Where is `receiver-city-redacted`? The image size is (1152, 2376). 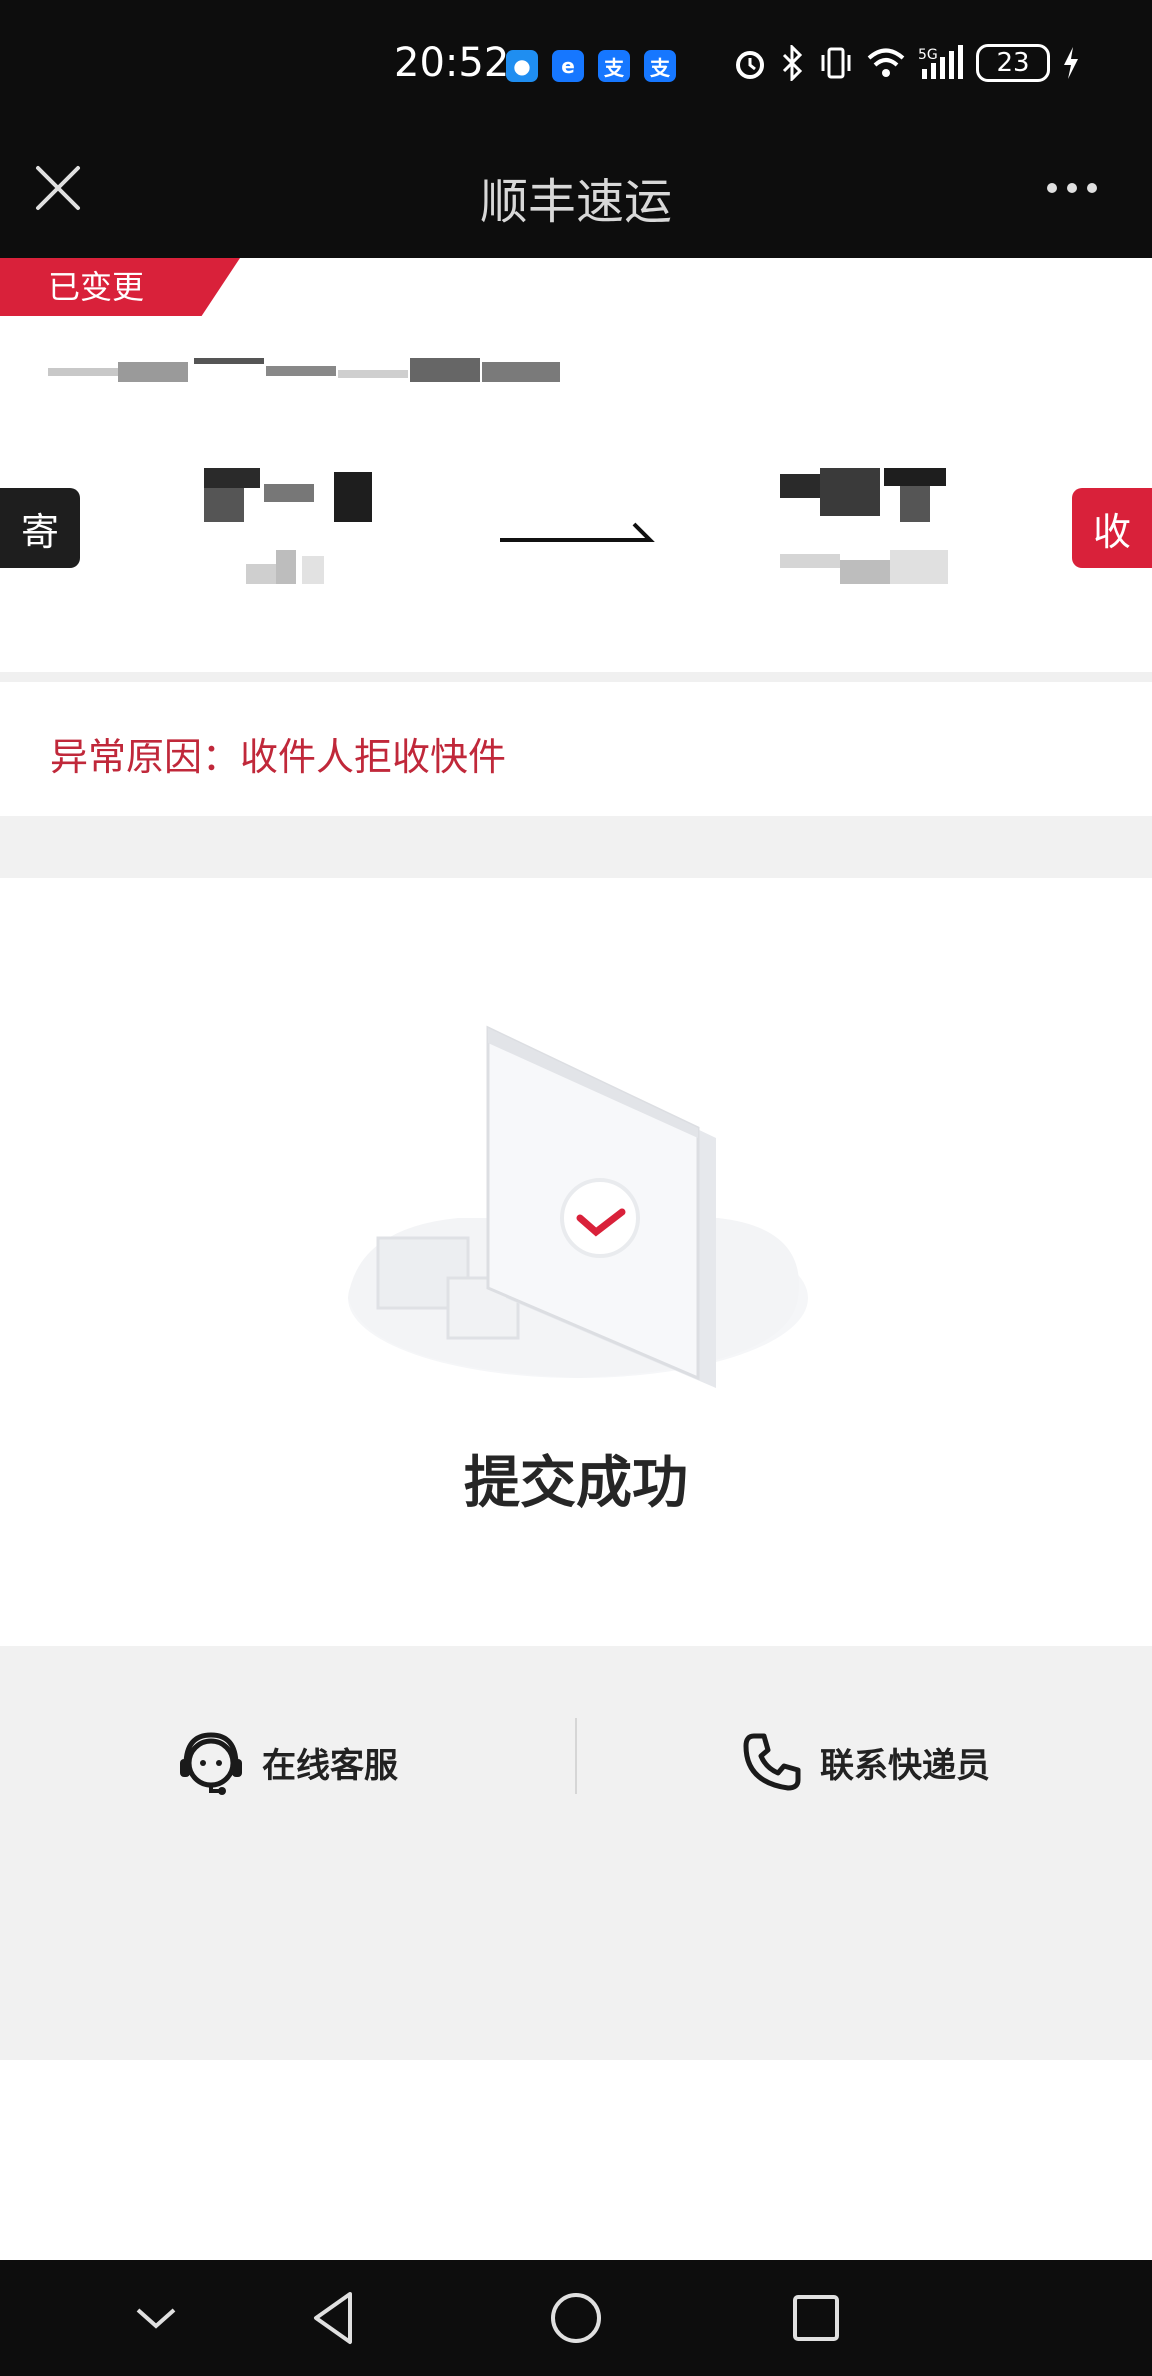 receiver-city-redacted is located at coordinates (863, 495).